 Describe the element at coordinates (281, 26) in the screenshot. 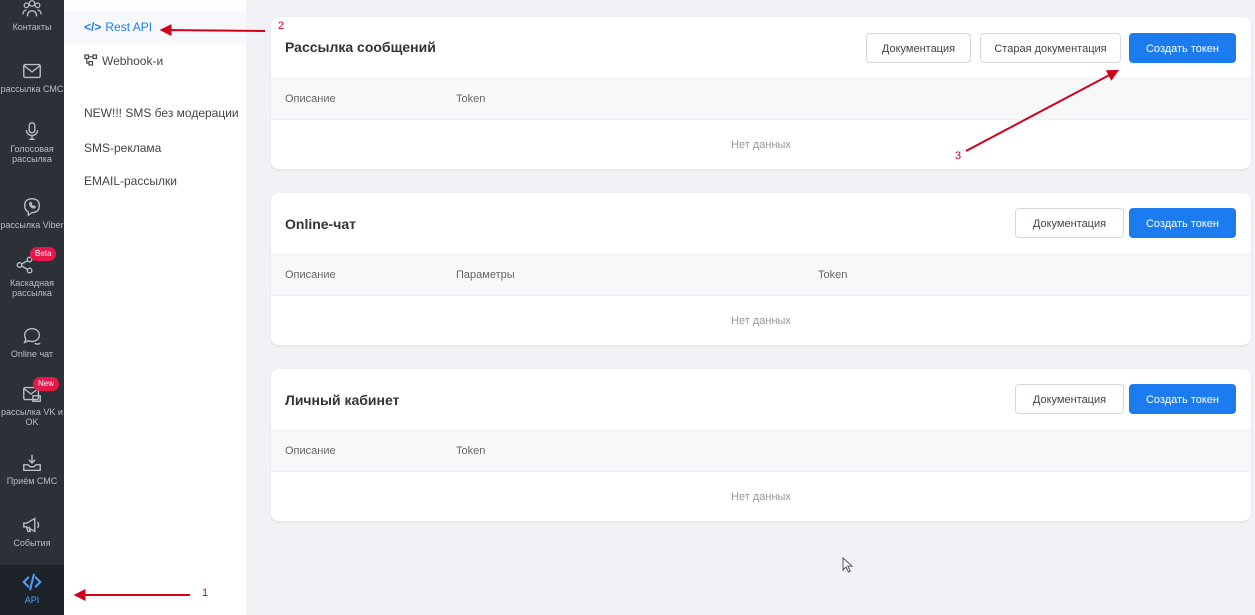

I see `annotation-number-2: 2` at that location.